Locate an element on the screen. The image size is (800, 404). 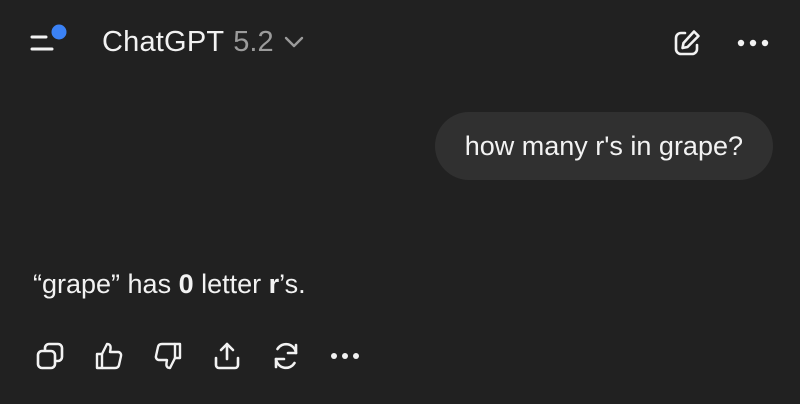
model-version: 5.2 is located at coordinates (253, 41).